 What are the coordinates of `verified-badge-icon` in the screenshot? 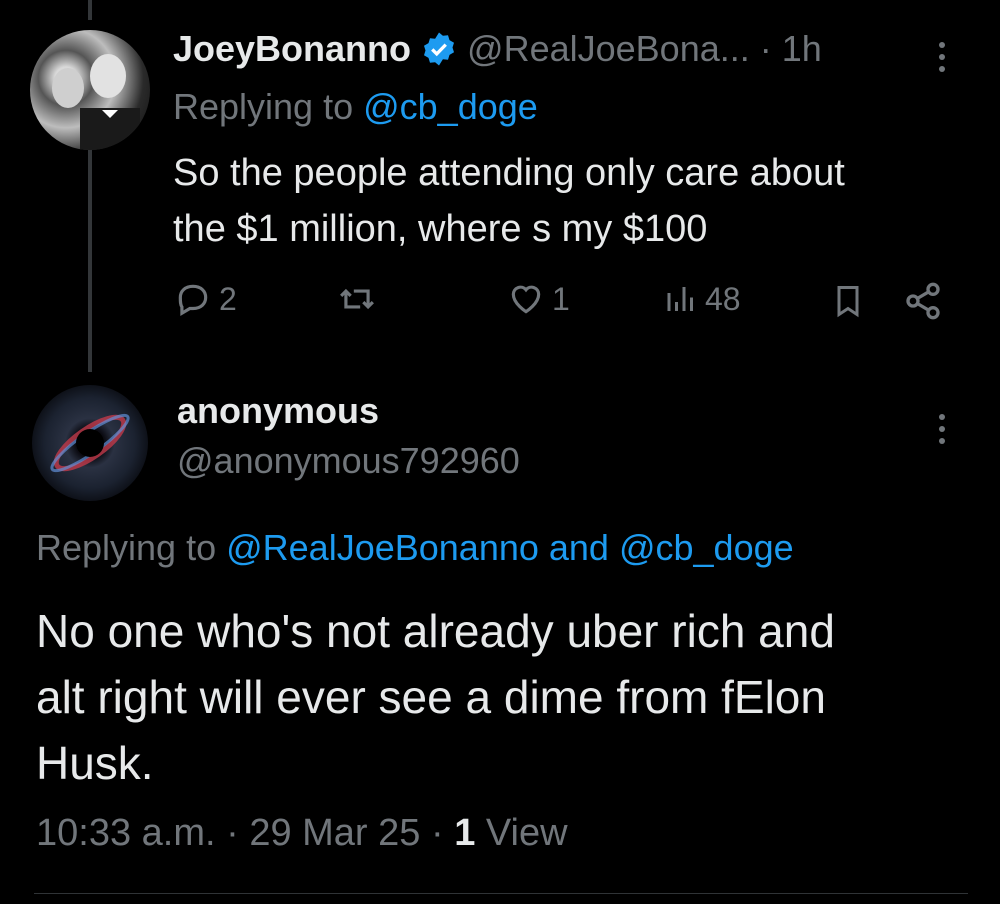 It's located at (439, 49).